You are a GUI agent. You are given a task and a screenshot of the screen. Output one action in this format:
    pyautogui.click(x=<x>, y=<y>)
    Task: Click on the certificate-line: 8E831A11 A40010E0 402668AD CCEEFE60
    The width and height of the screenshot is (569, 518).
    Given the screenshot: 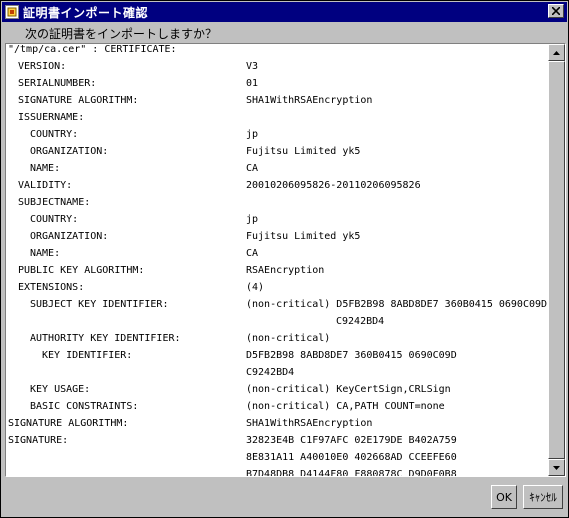 What is the action you would take?
    pyautogui.click(x=277, y=460)
    